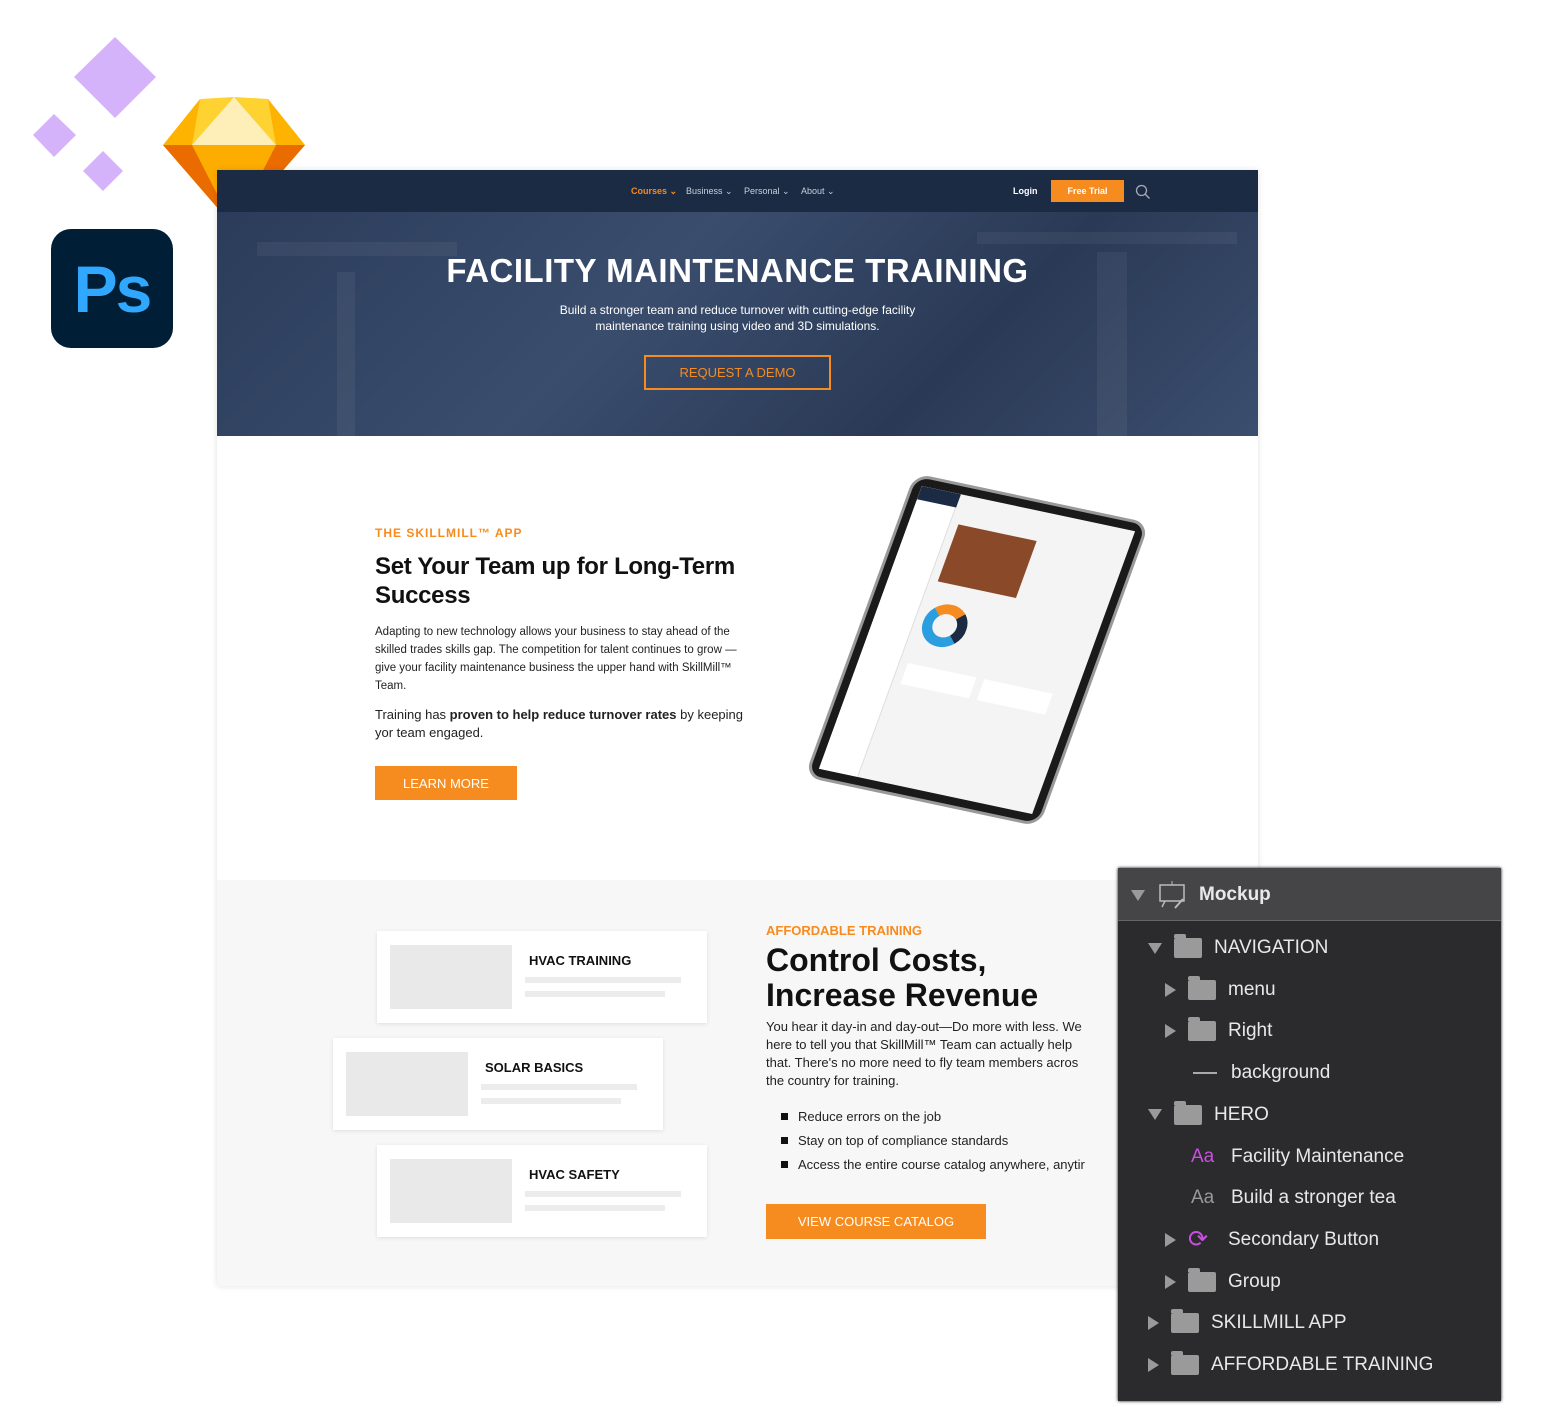 The height and width of the screenshot is (1426, 1542). I want to click on layer-label: SKILLMILL APP, so click(1279, 1323).